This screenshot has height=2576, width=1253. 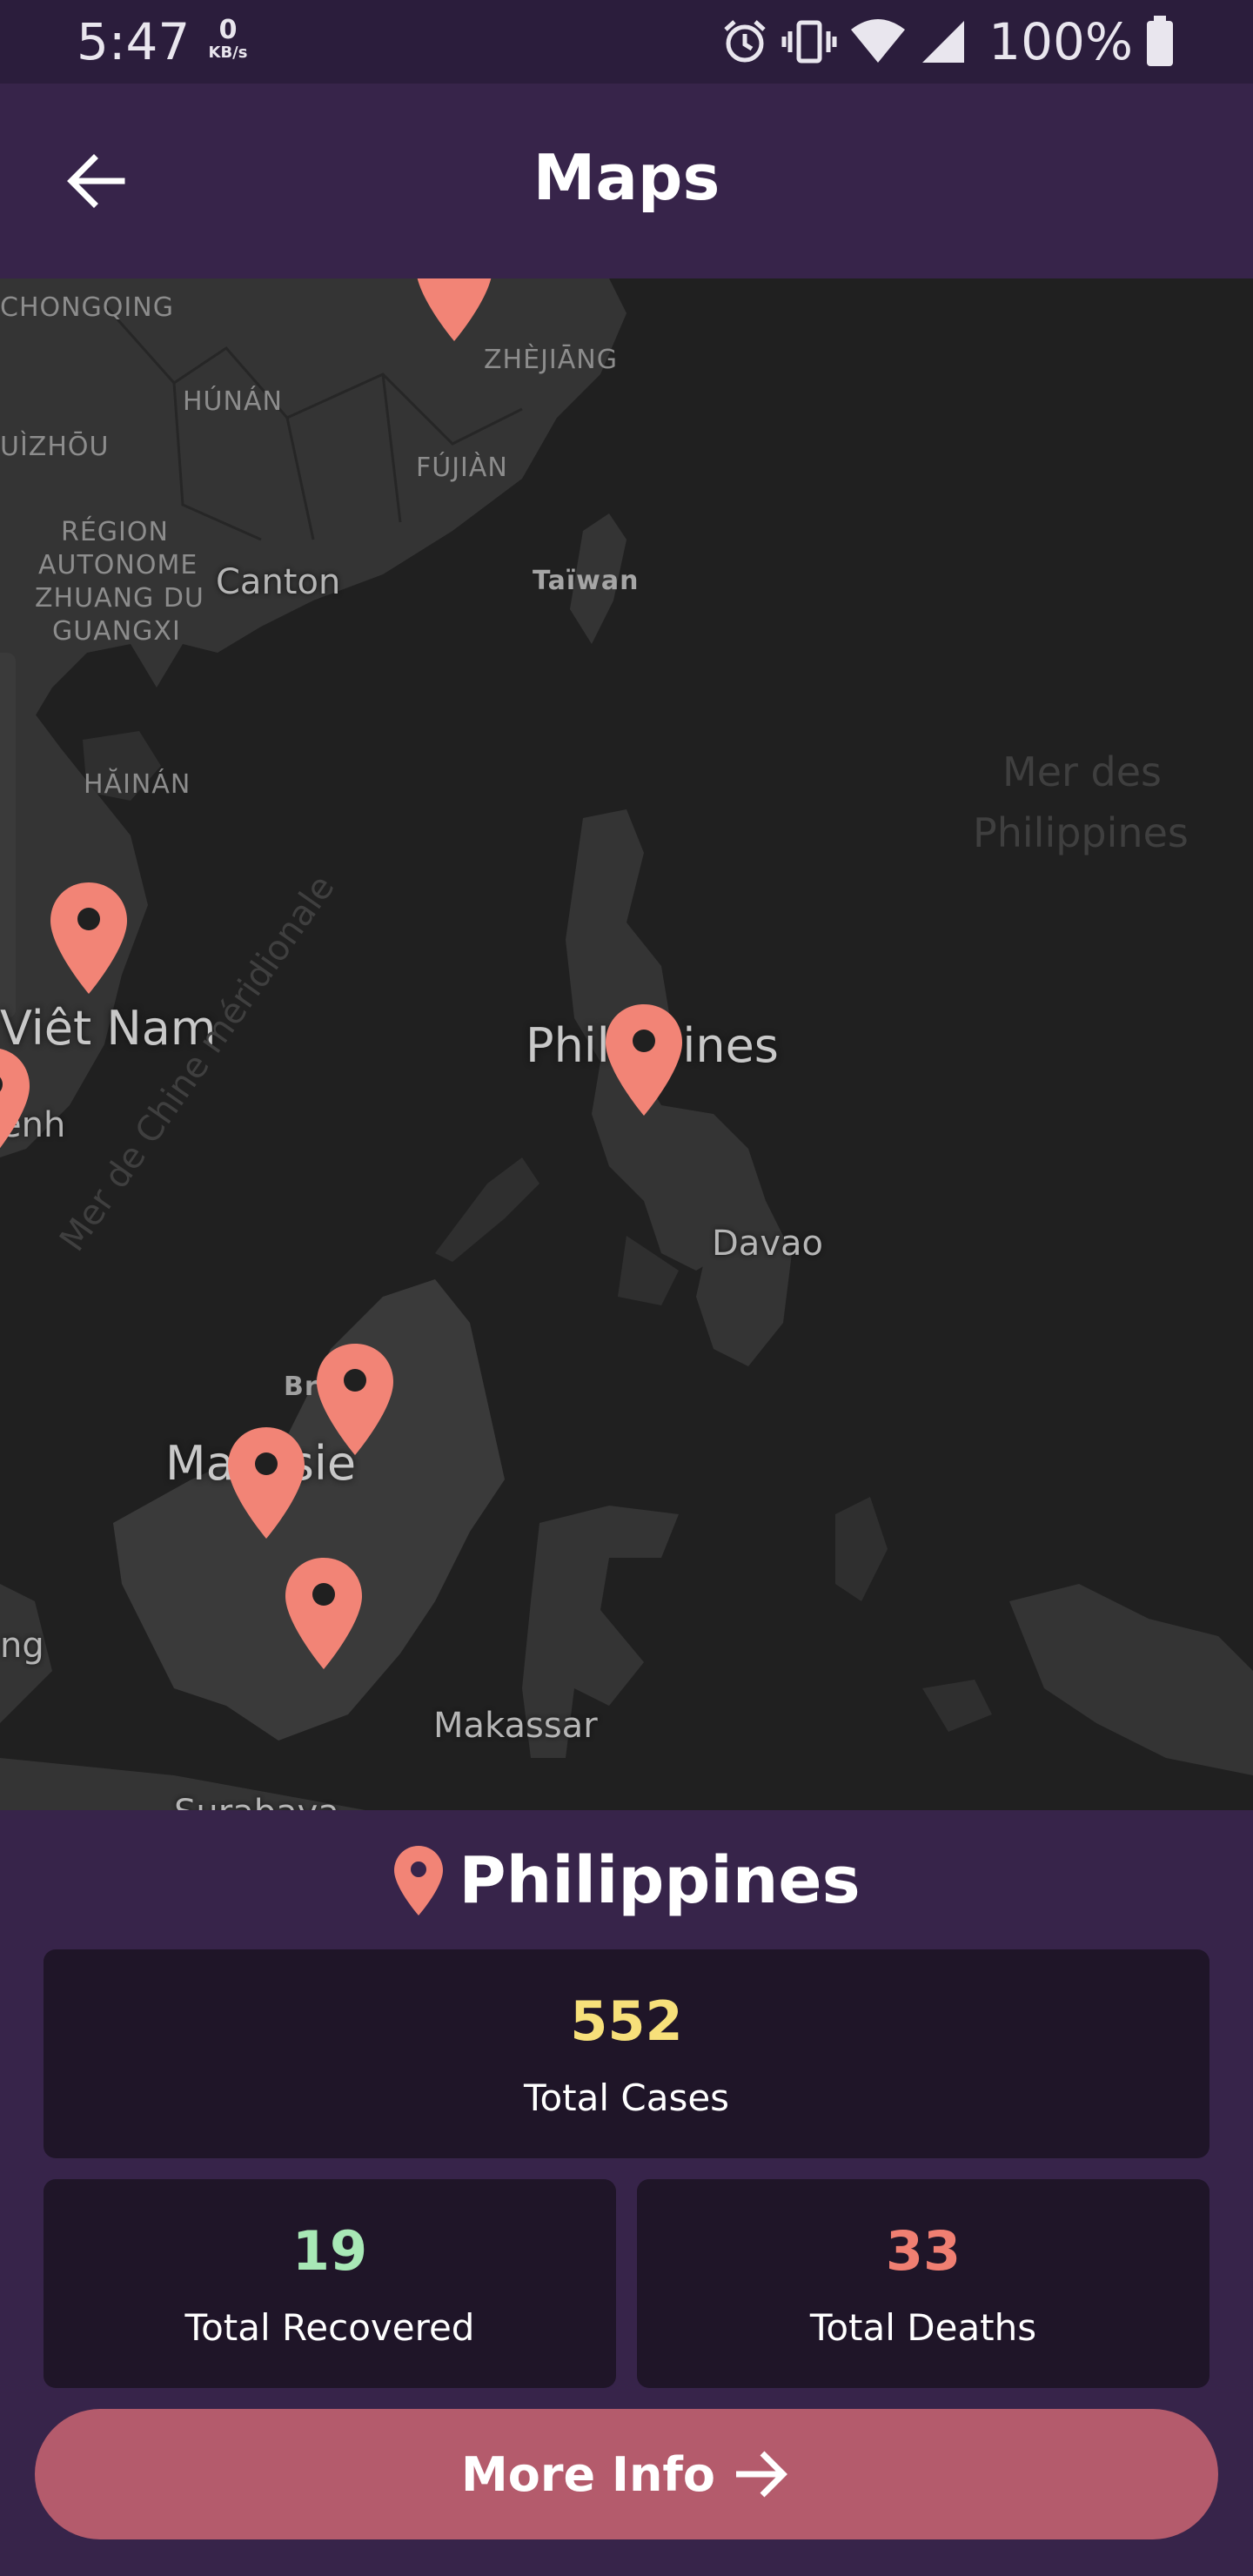 I want to click on status-time: 5:47, so click(x=134, y=41).